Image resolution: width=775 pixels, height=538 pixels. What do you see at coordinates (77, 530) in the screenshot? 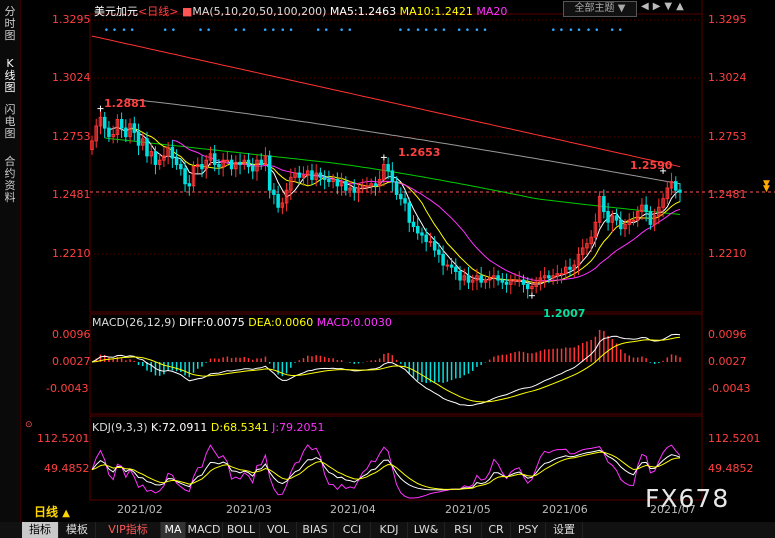
I see `toolbar-tab-template: 模板` at bounding box center [77, 530].